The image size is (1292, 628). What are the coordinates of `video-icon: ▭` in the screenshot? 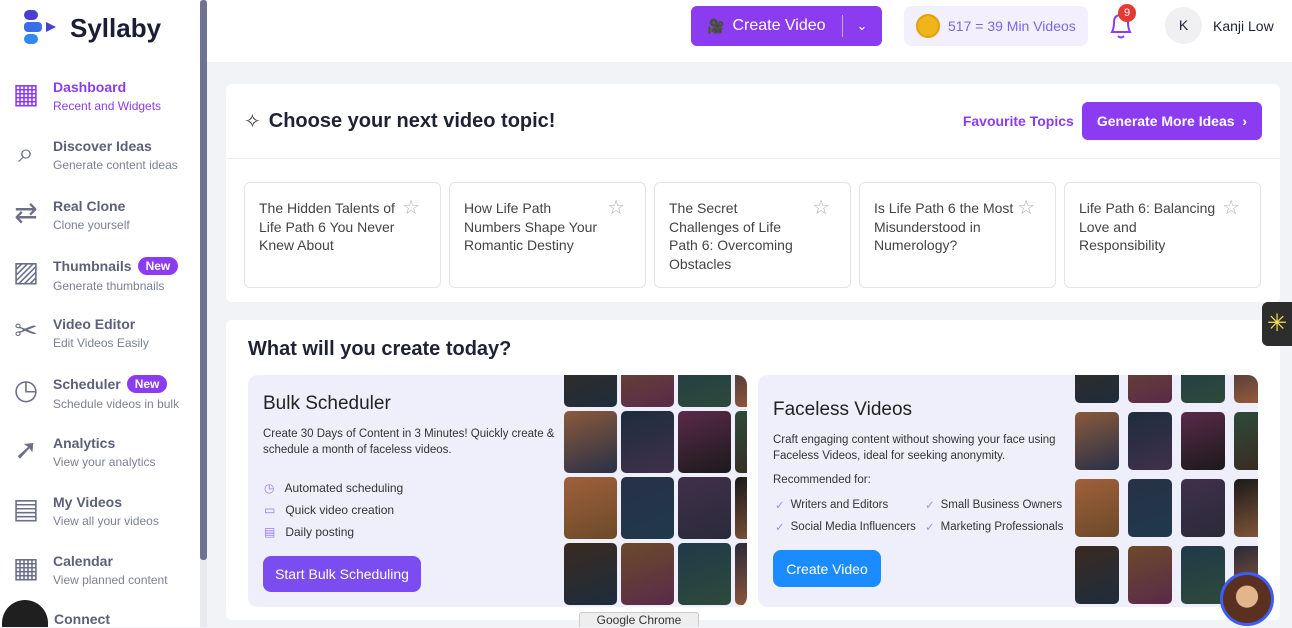 It's located at (270, 510).